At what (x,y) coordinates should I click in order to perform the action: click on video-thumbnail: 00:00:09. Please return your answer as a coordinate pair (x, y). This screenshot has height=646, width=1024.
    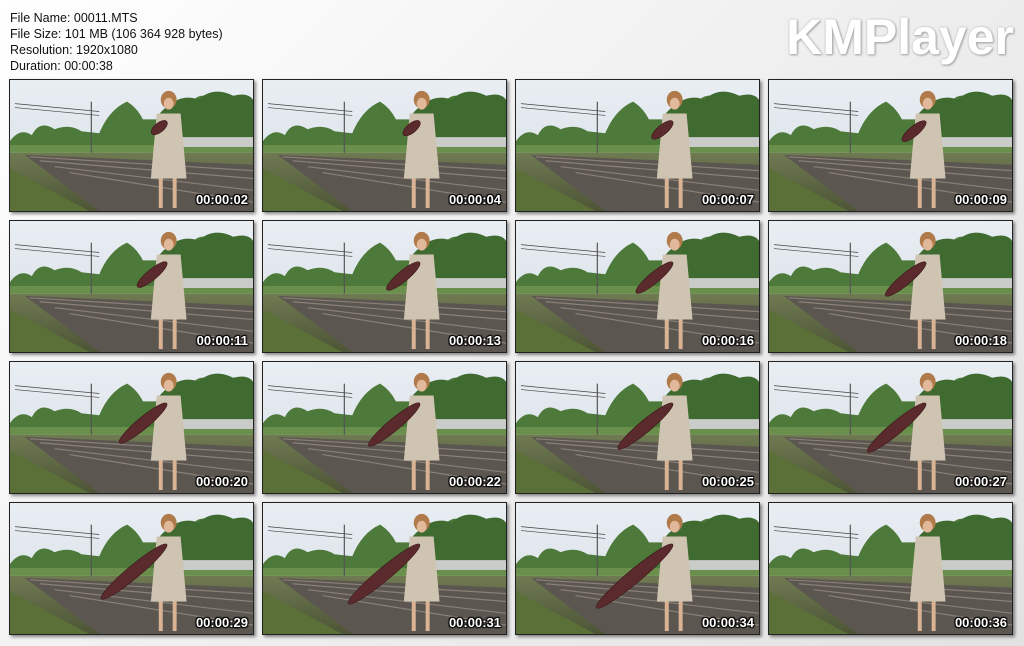
    Looking at the image, I should click on (890, 145).